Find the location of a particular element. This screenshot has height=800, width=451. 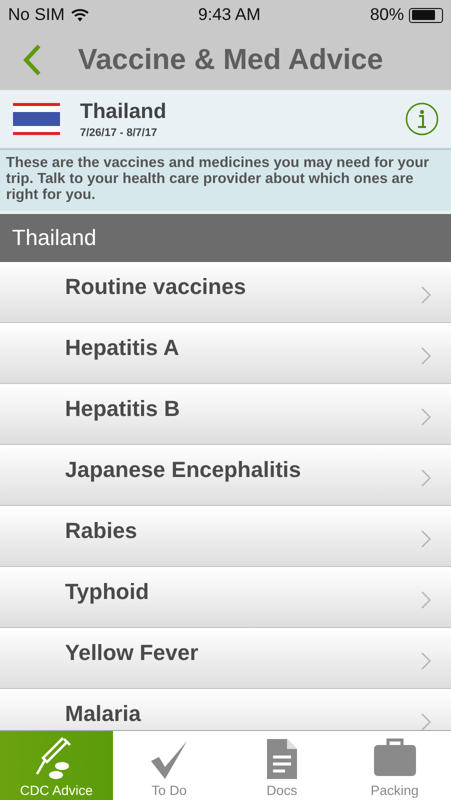

trip-dates: 7/26/17 - 8/7/17 is located at coordinates (119, 132).